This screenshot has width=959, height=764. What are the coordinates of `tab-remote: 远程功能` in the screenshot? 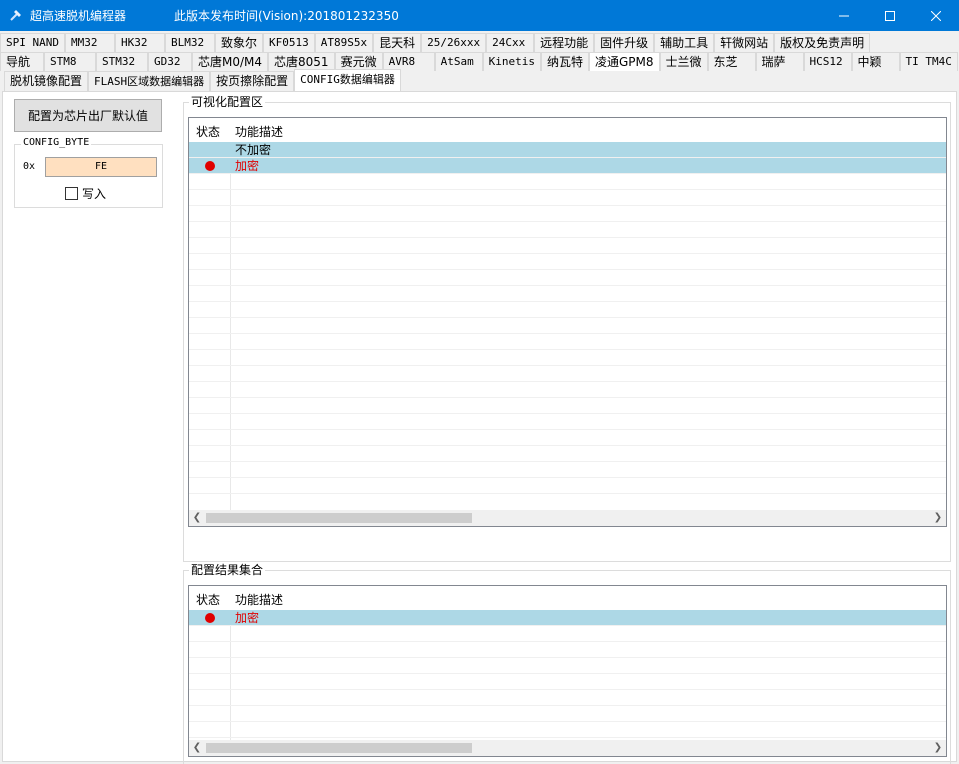 It's located at (564, 42).